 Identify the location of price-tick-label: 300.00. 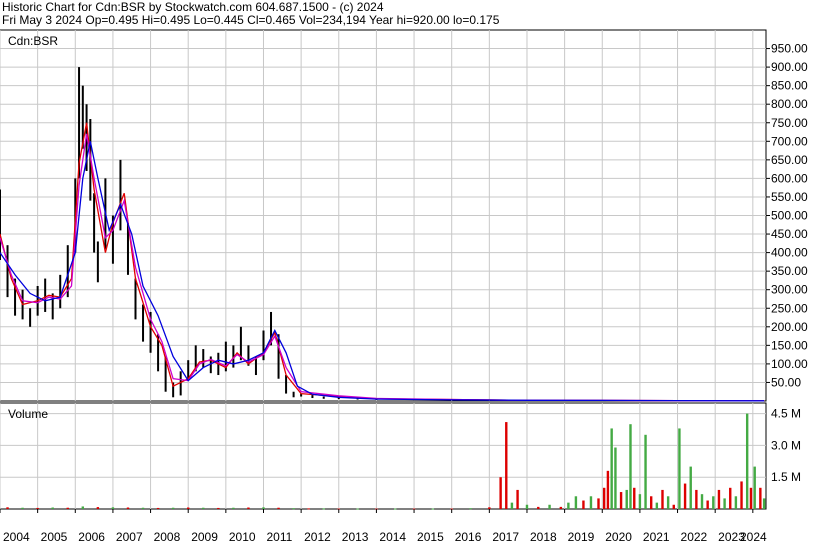
(789, 290).